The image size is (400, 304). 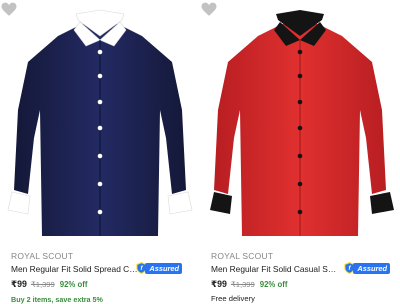 What do you see at coordinates (233, 298) in the screenshot?
I see `delivery-text: Free delivery` at bounding box center [233, 298].